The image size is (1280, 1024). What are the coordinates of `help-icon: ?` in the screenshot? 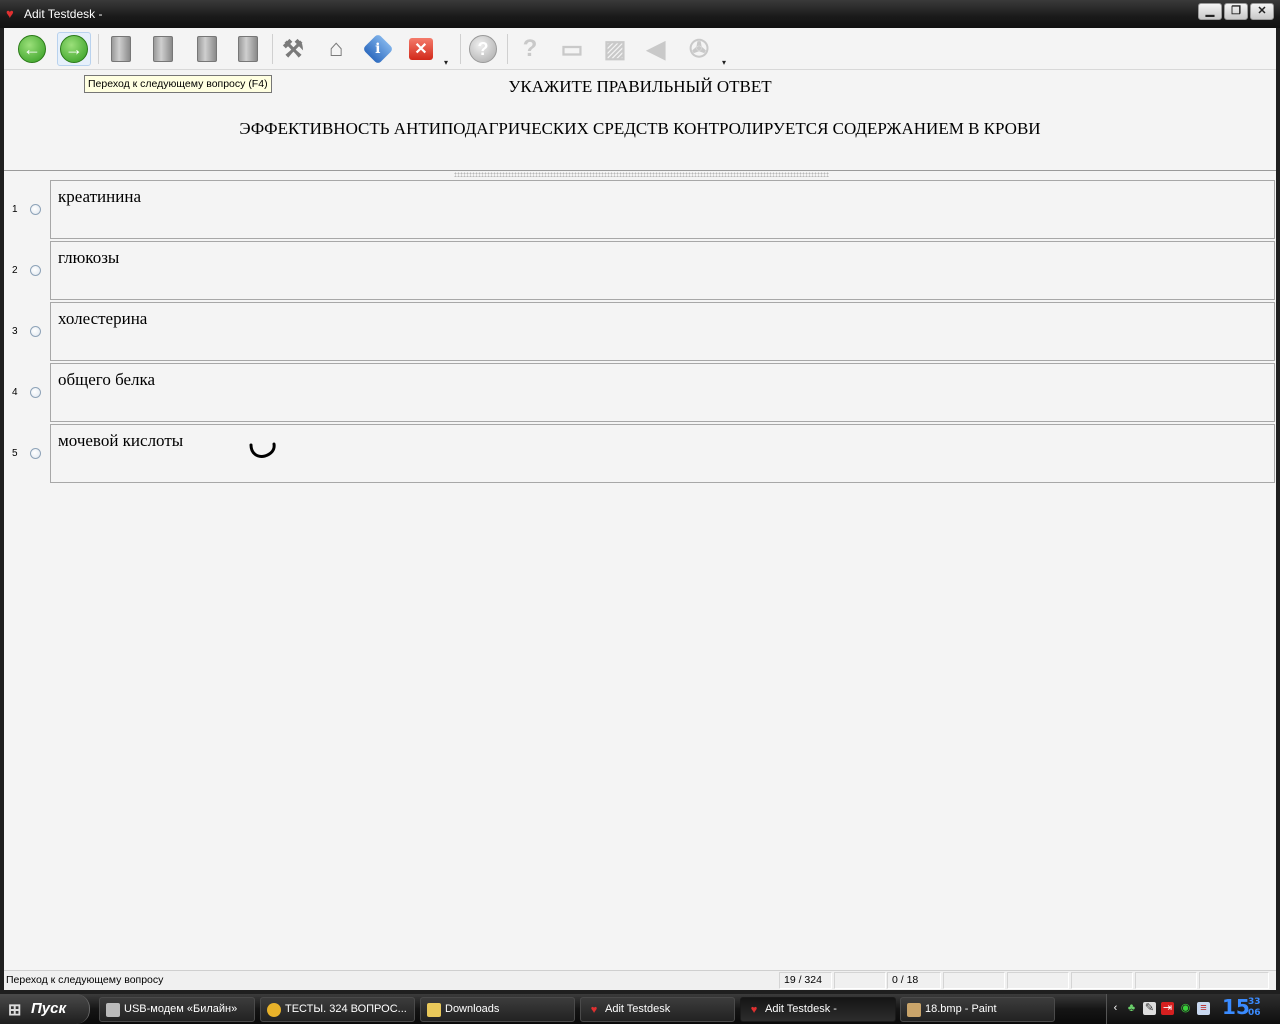 It's located at (483, 49).